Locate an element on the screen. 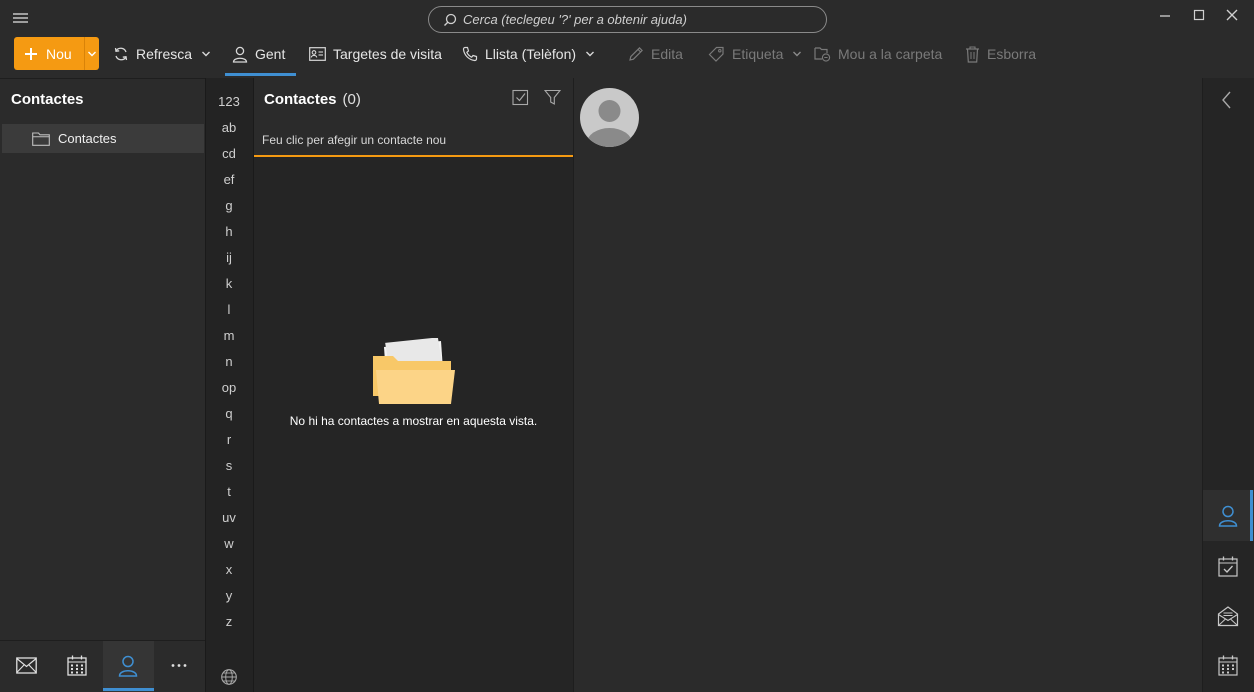 The width and height of the screenshot is (1254, 692). close-icon is located at coordinates (1232, 16).